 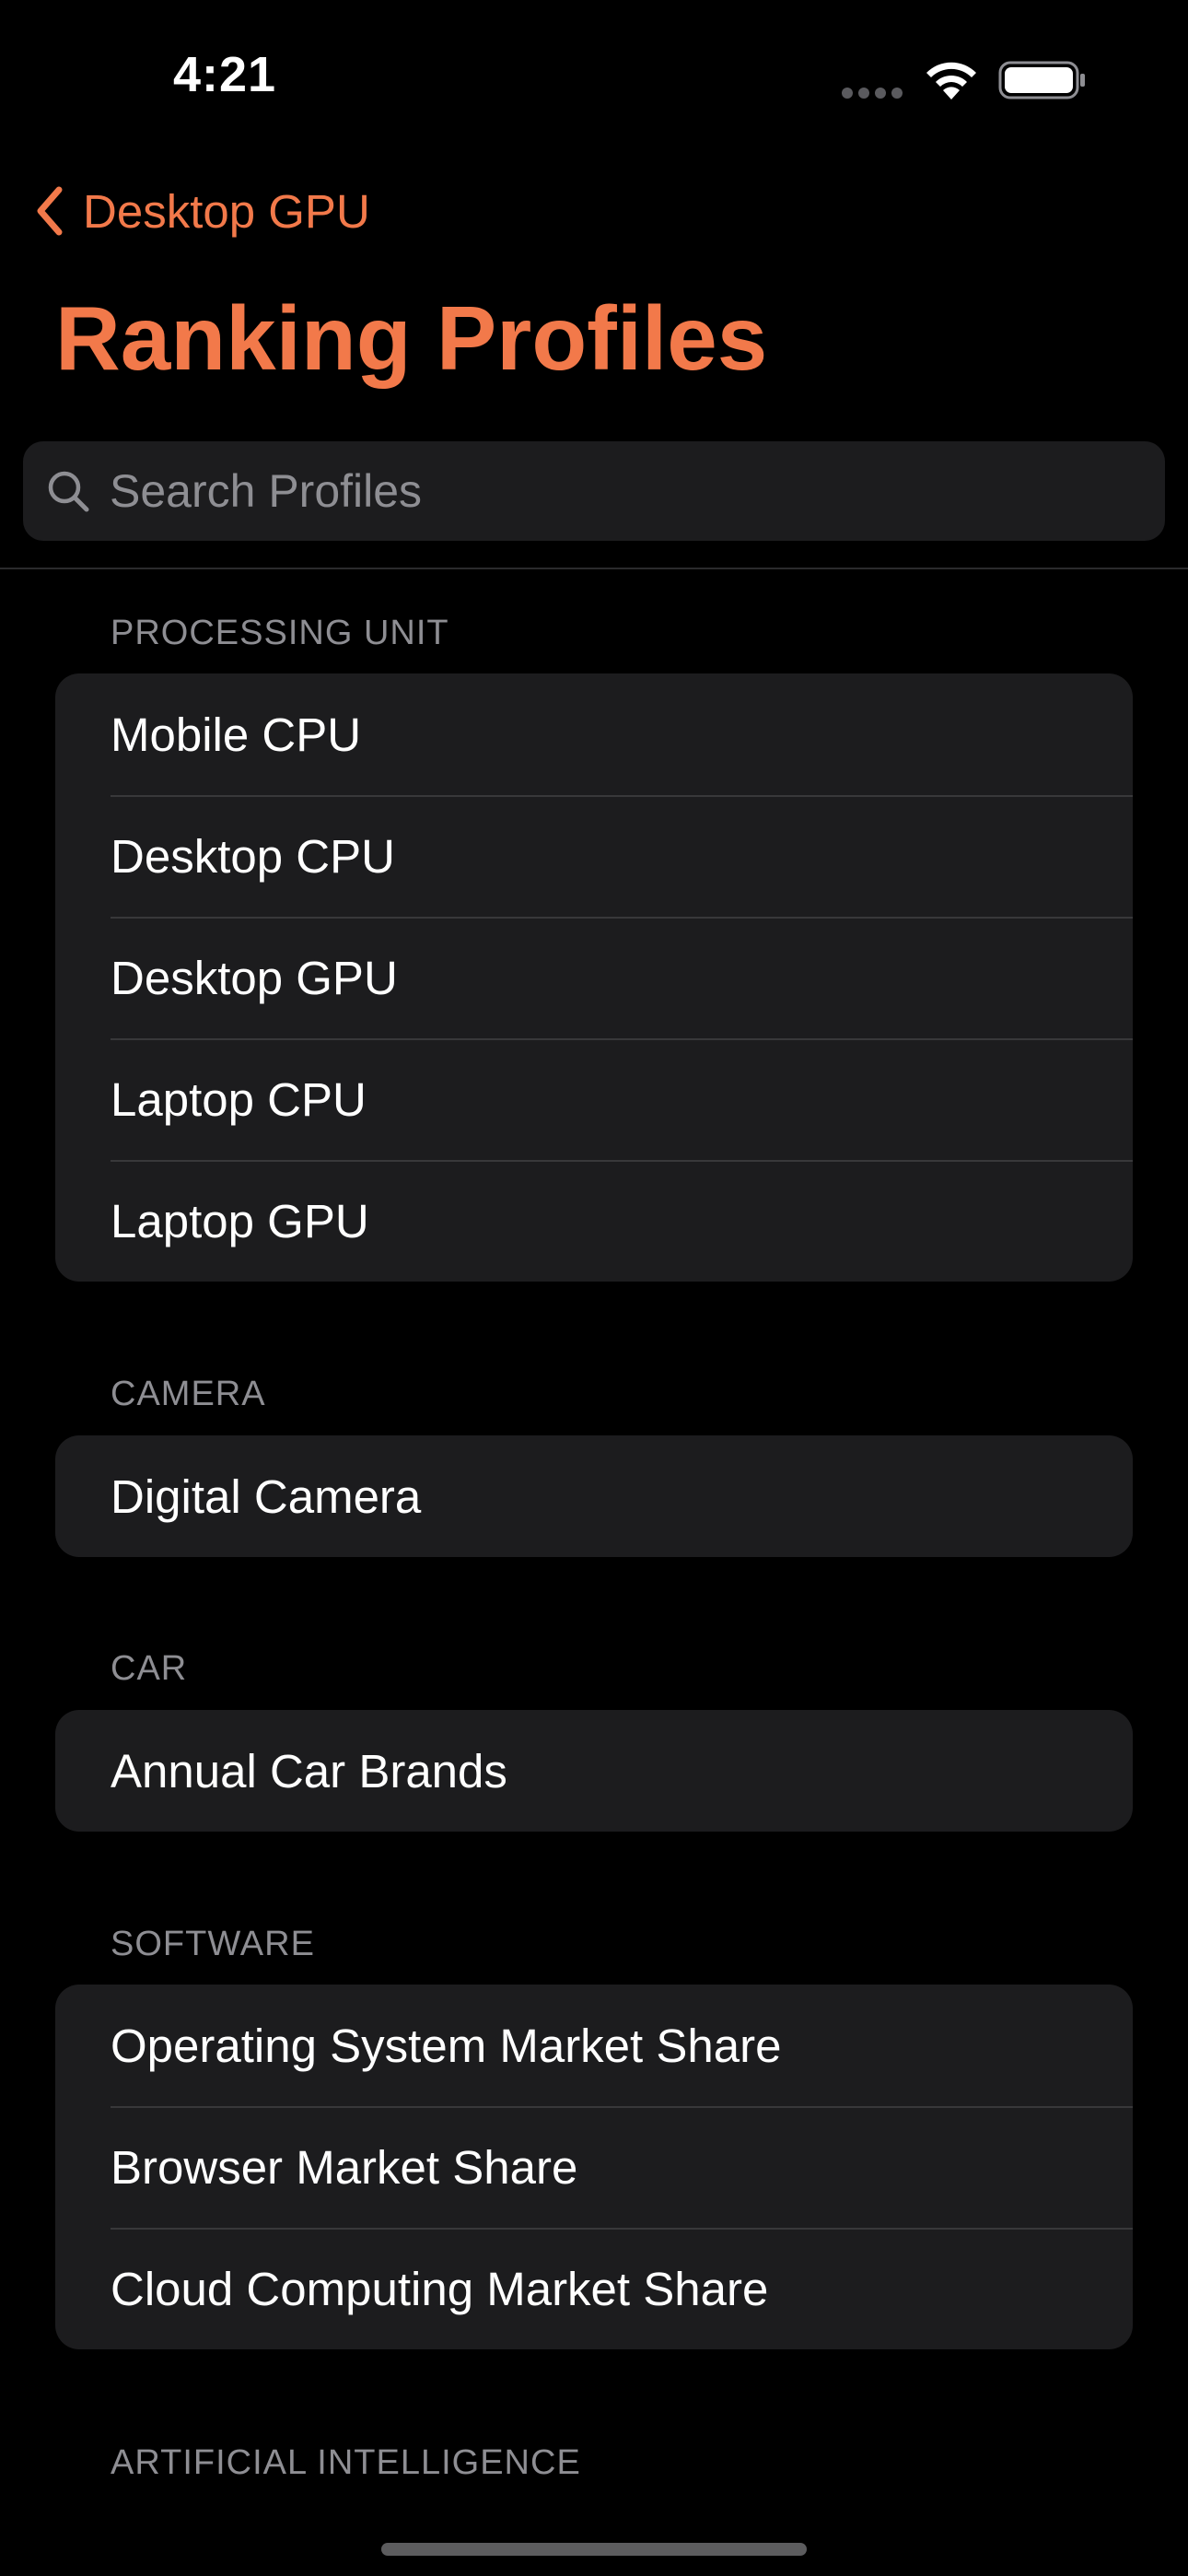 What do you see at coordinates (254, 978) in the screenshot?
I see `list-item-label: Desktop GPU` at bounding box center [254, 978].